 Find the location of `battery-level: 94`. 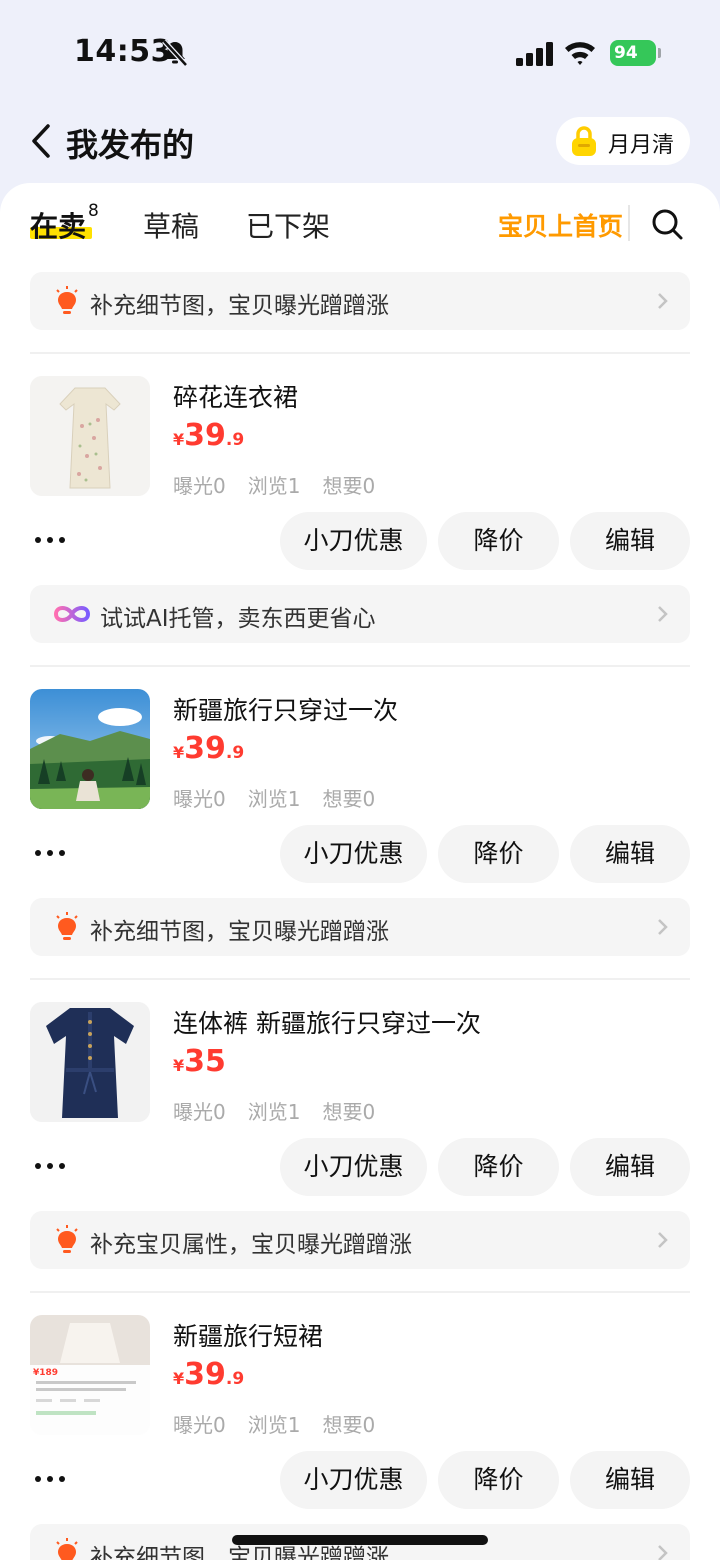

battery-level: 94 is located at coordinates (633, 53).